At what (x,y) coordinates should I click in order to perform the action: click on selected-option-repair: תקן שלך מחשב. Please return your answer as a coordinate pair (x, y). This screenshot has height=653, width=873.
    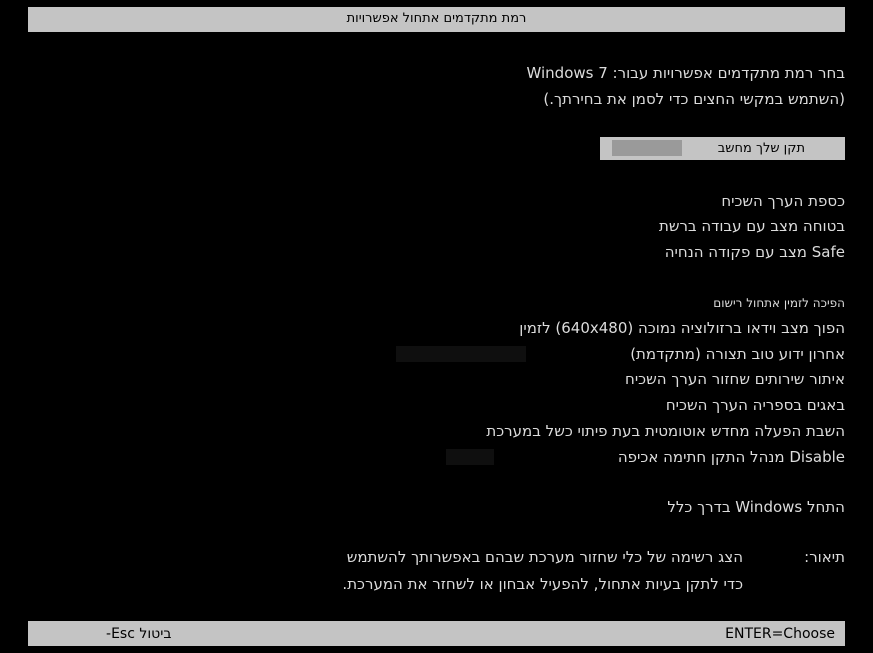
    Looking at the image, I should click on (722, 148).